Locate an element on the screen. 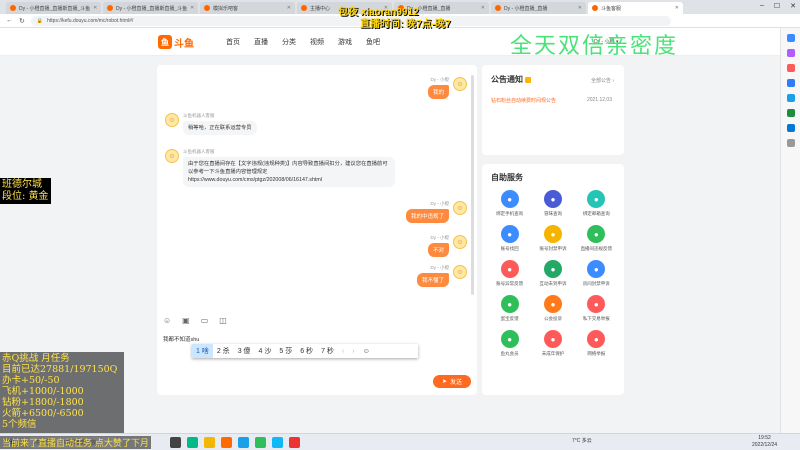 The width and height of the screenshot is (800, 450). ime-candidate: 6 秒 is located at coordinates (306, 351).